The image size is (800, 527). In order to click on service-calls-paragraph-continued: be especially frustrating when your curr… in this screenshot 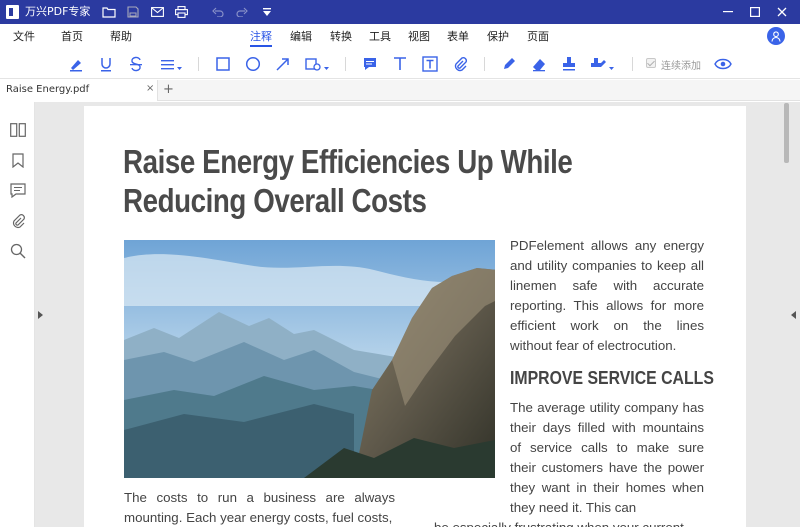, I will do `click(579, 522)`.